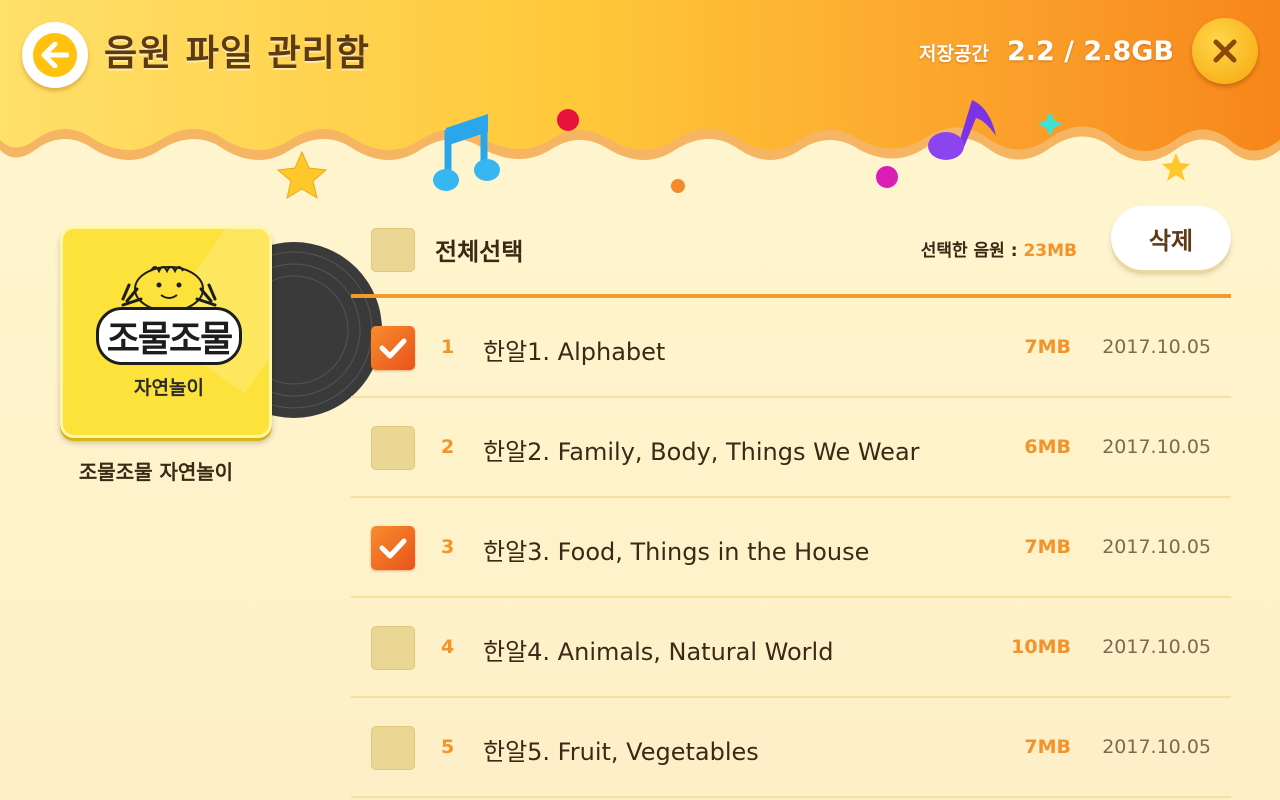 The width and height of the screenshot is (1280, 800). I want to click on close-button, so click(1225, 51).